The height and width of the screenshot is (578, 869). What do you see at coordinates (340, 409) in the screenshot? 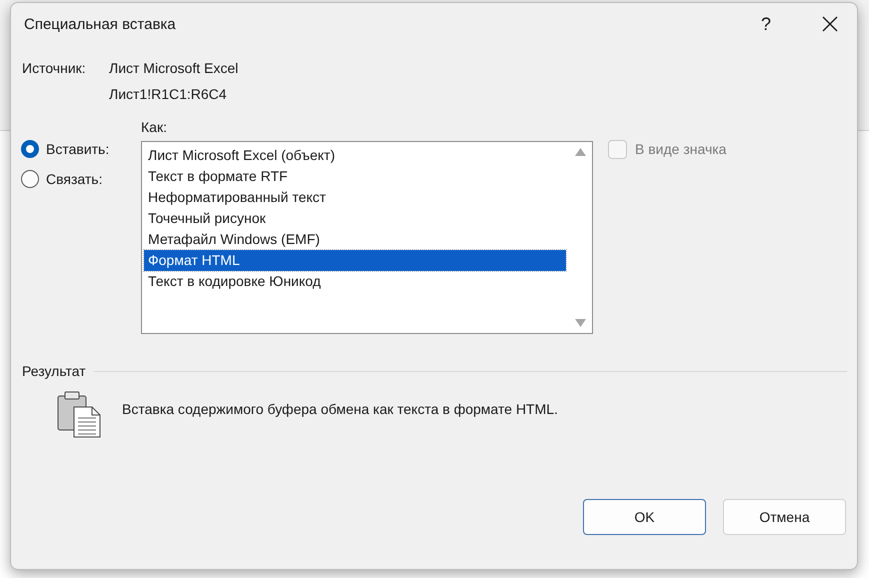
I see `result-description: Вставка содержимого буфера обмена как текста в формате HTML.` at bounding box center [340, 409].